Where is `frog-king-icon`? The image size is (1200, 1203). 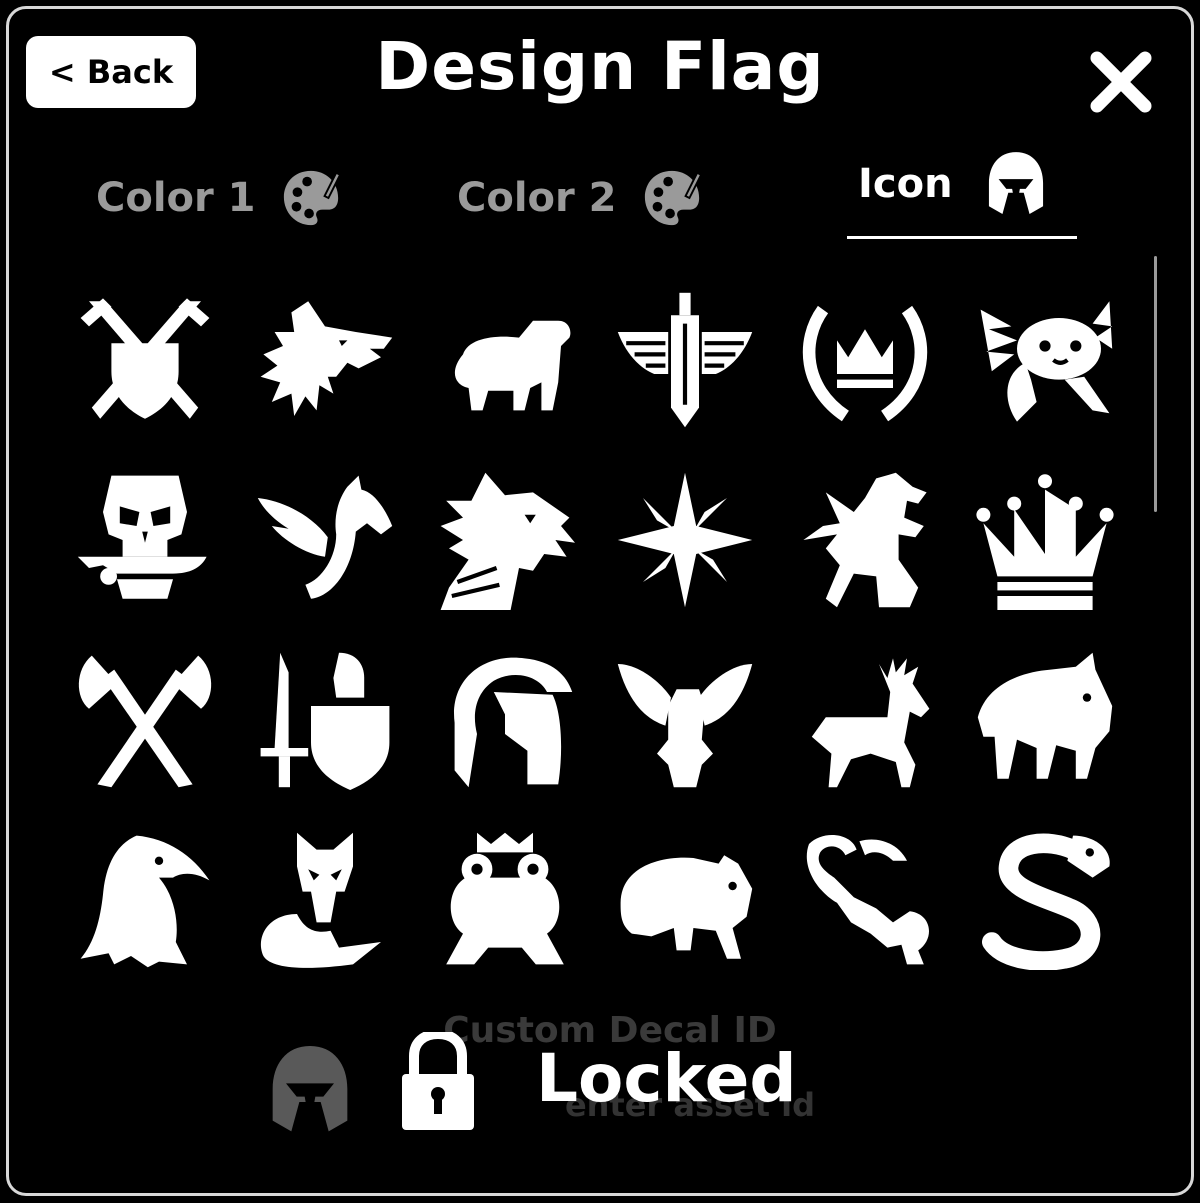
frog-king-icon is located at coordinates (505, 900).